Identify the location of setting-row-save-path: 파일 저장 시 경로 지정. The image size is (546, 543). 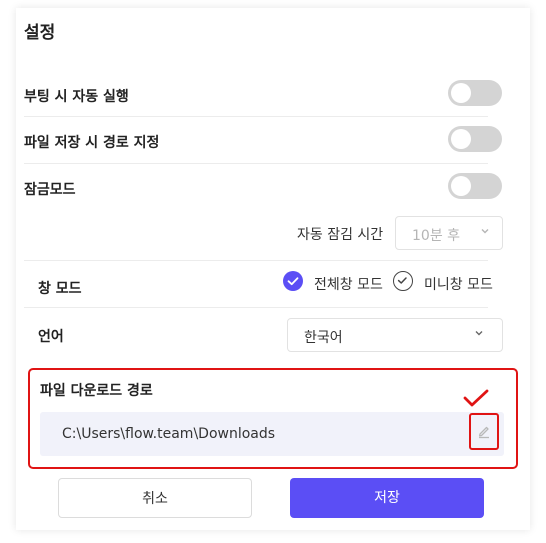
(263, 141).